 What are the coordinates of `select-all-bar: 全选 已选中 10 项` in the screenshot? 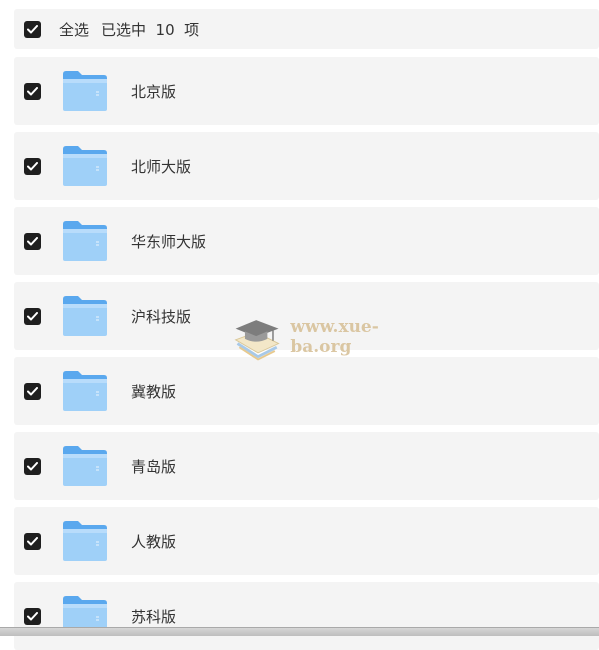 It's located at (306, 29).